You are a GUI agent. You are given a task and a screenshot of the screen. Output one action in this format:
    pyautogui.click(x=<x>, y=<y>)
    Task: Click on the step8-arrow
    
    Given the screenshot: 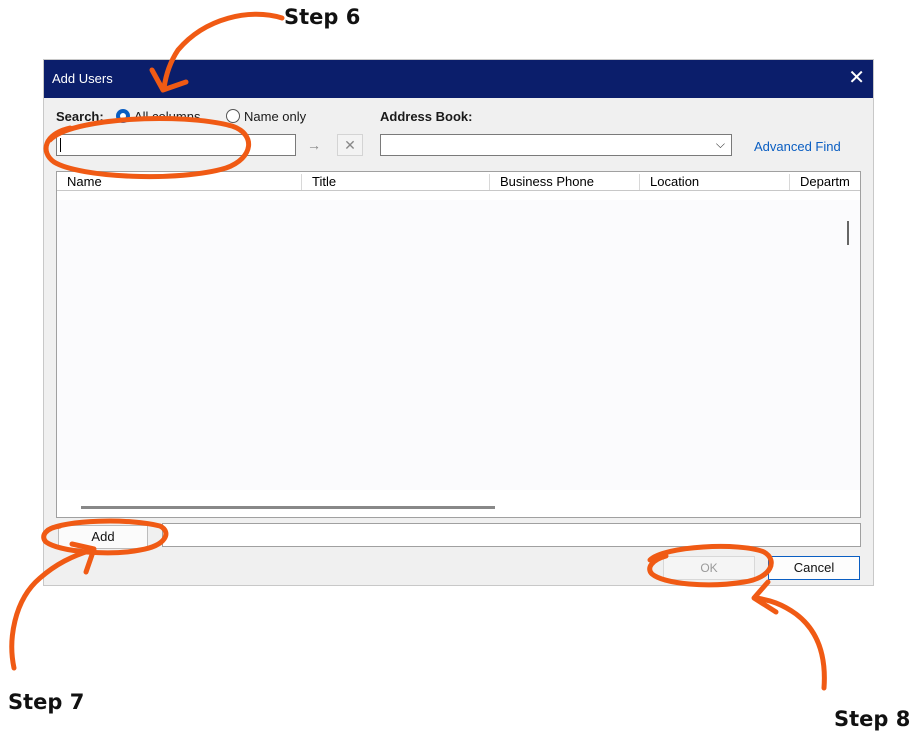 What is the action you would take?
    pyautogui.click(x=790, y=643)
    